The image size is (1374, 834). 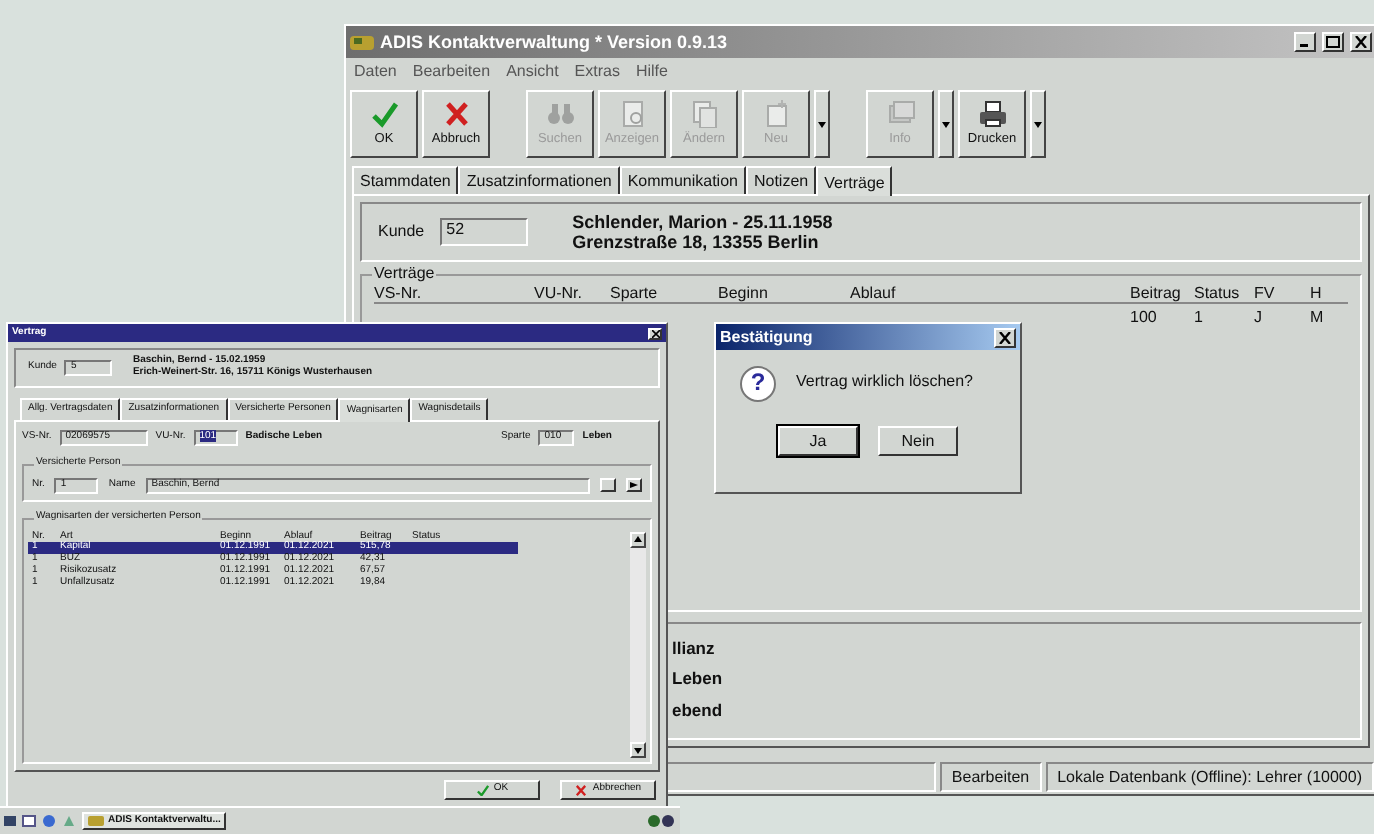 I want to click on group-title: Verträge, so click(x=404, y=274).